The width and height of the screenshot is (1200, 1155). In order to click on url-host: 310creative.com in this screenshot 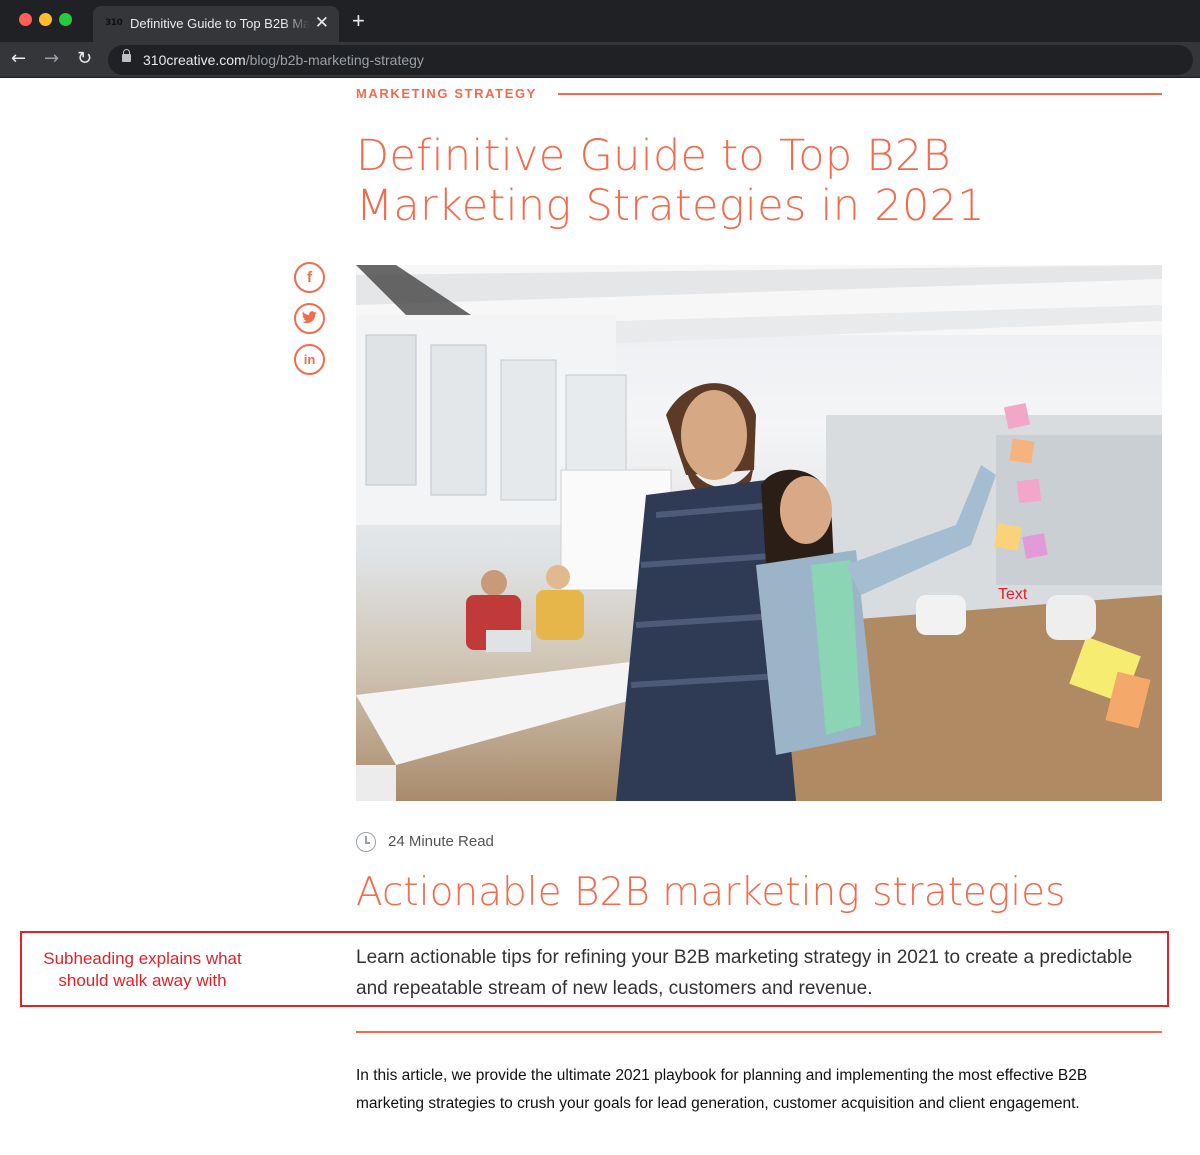, I will do `click(194, 60)`.